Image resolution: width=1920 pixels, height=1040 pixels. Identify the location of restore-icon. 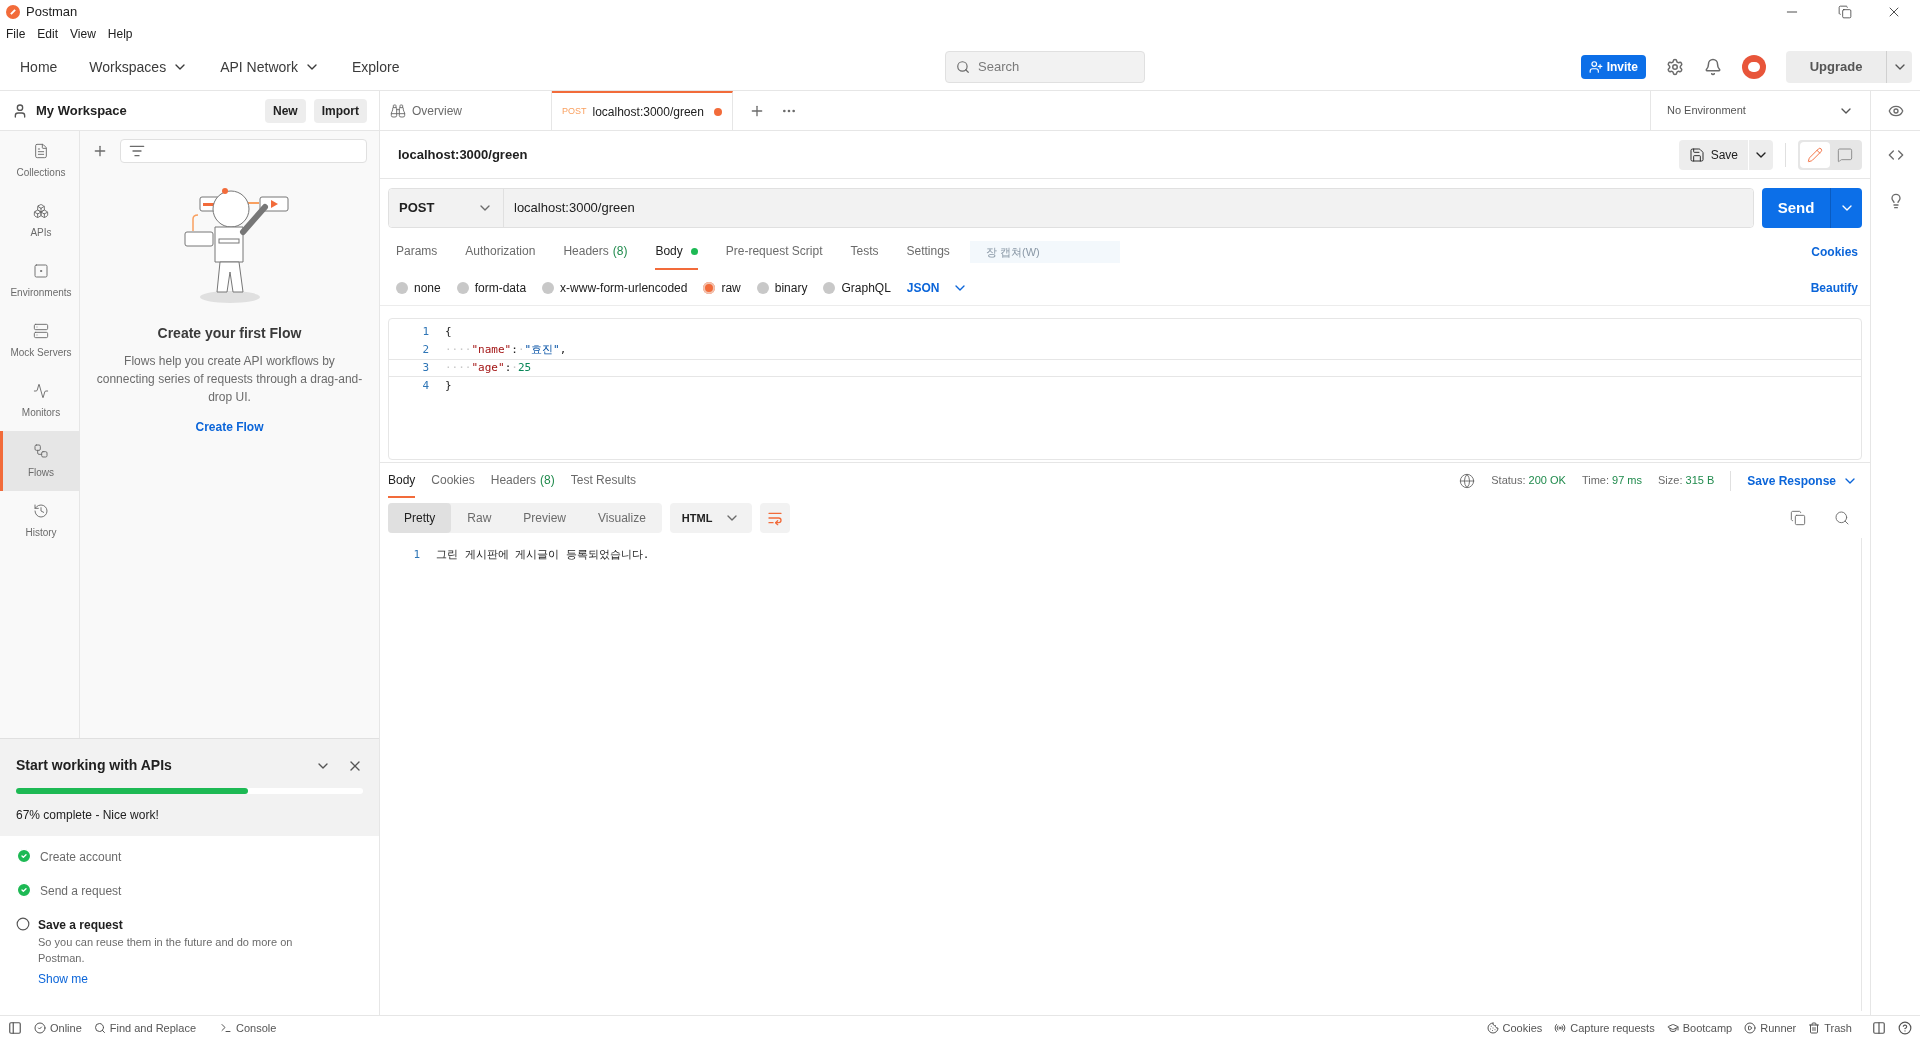
(1845, 12).